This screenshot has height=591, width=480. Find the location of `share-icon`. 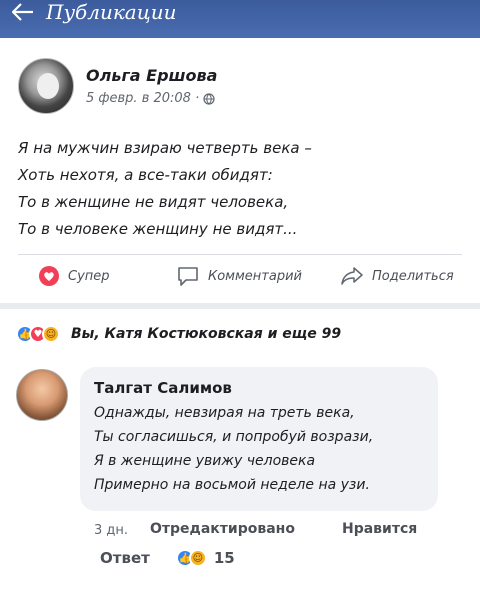

share-icon is located at coordinates (352, 276).